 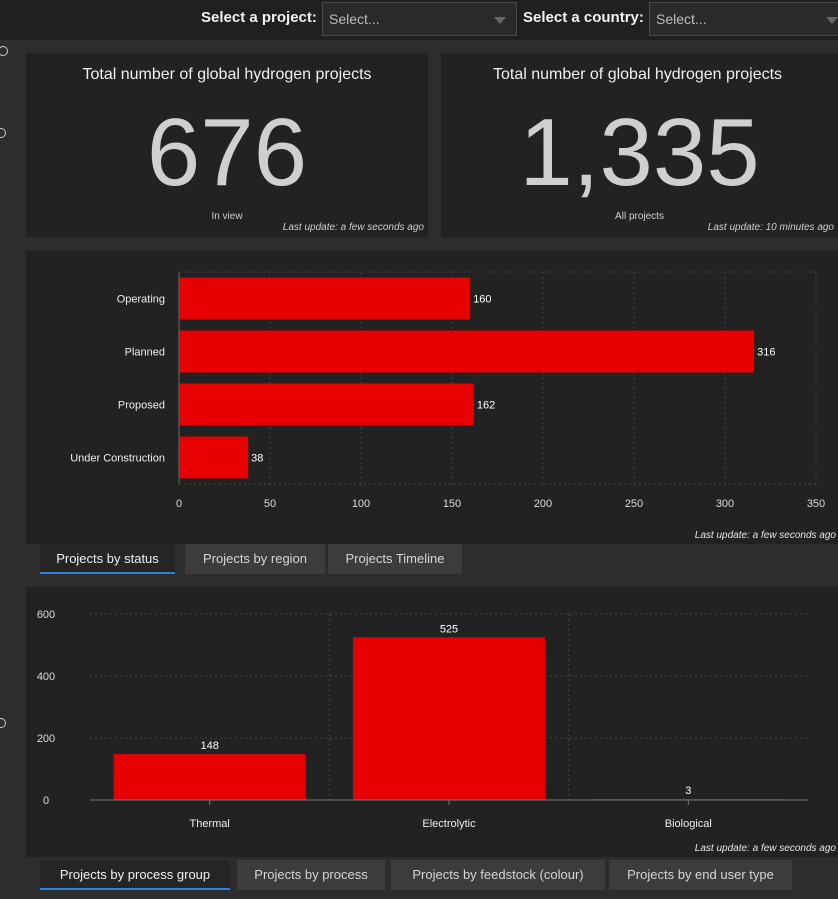 I want to click on x-tick-label: 300, so click(x=725, y=504).